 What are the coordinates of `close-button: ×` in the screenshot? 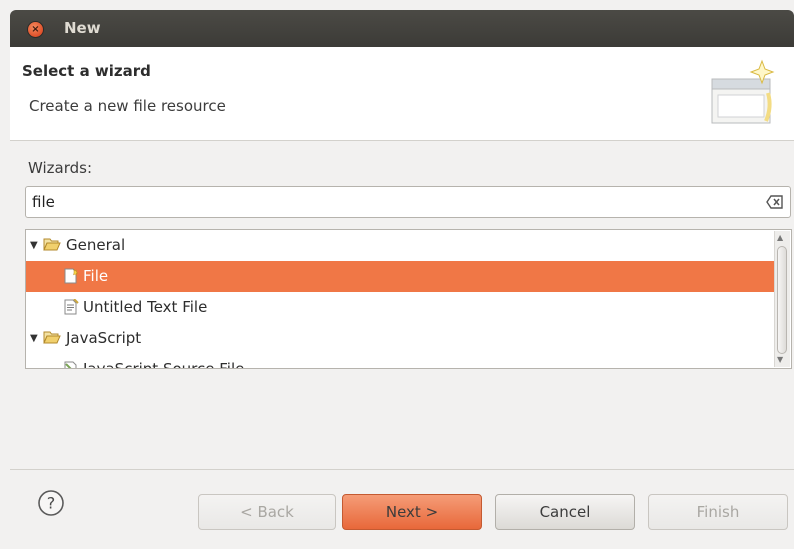 It's located at (35, 29).